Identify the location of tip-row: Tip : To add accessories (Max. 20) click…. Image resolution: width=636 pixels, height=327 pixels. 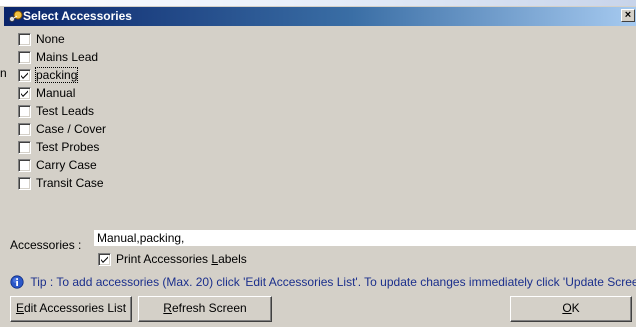
(323, 282).